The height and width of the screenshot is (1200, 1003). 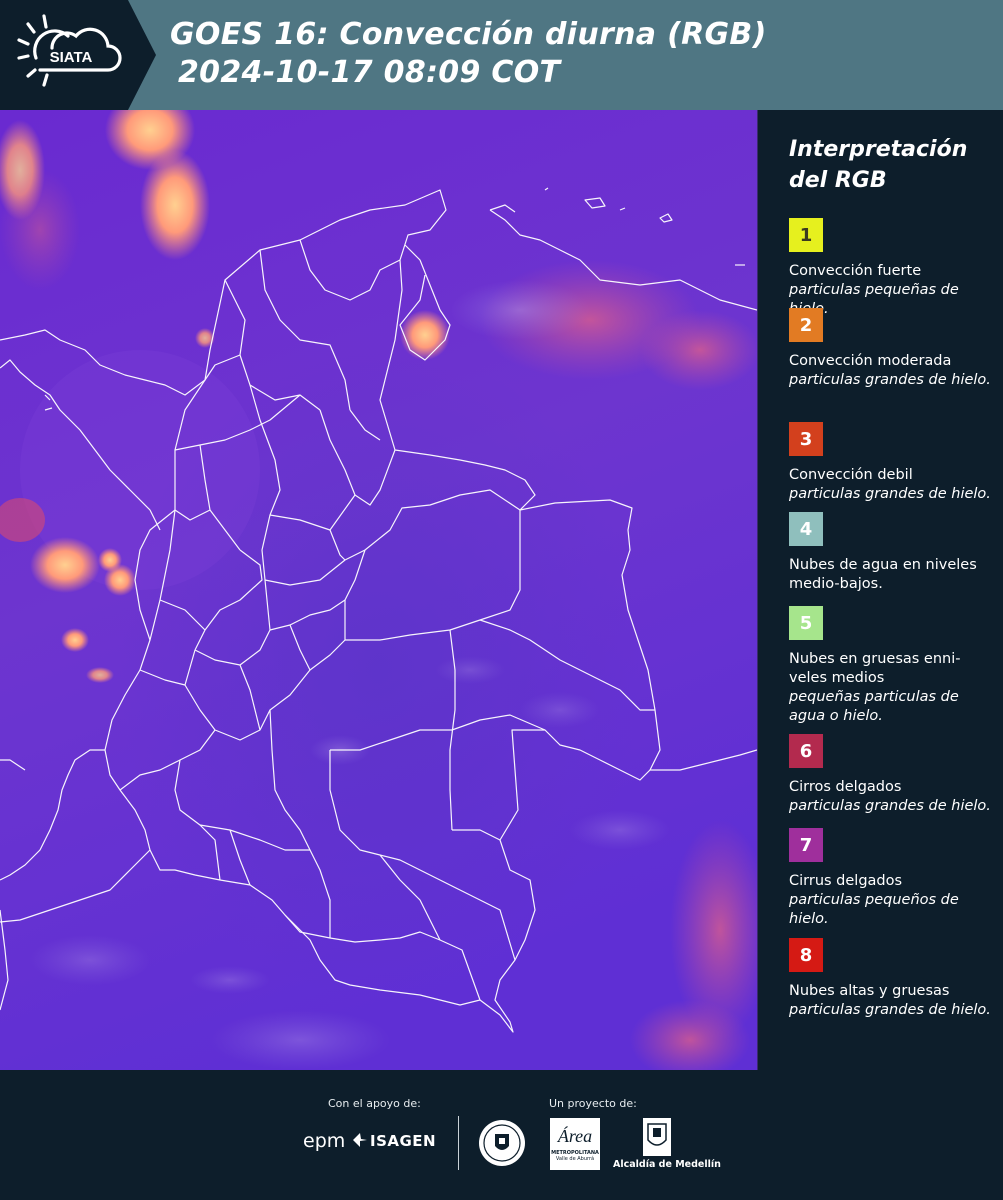 I want to click on area-logo-sub2: Valle de Aburrá, so click(x=575, y=1159).